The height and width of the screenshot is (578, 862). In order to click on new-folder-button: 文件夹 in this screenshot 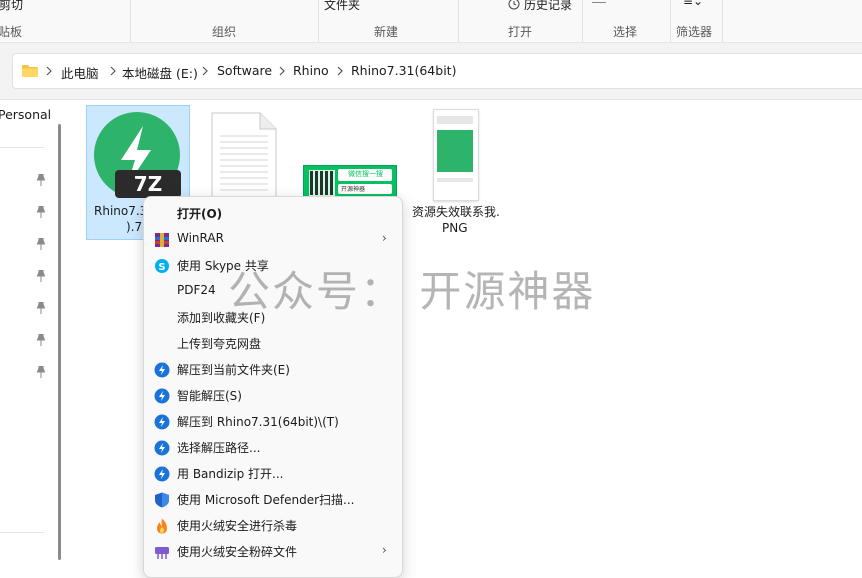, I will do `click(342, 6)`.